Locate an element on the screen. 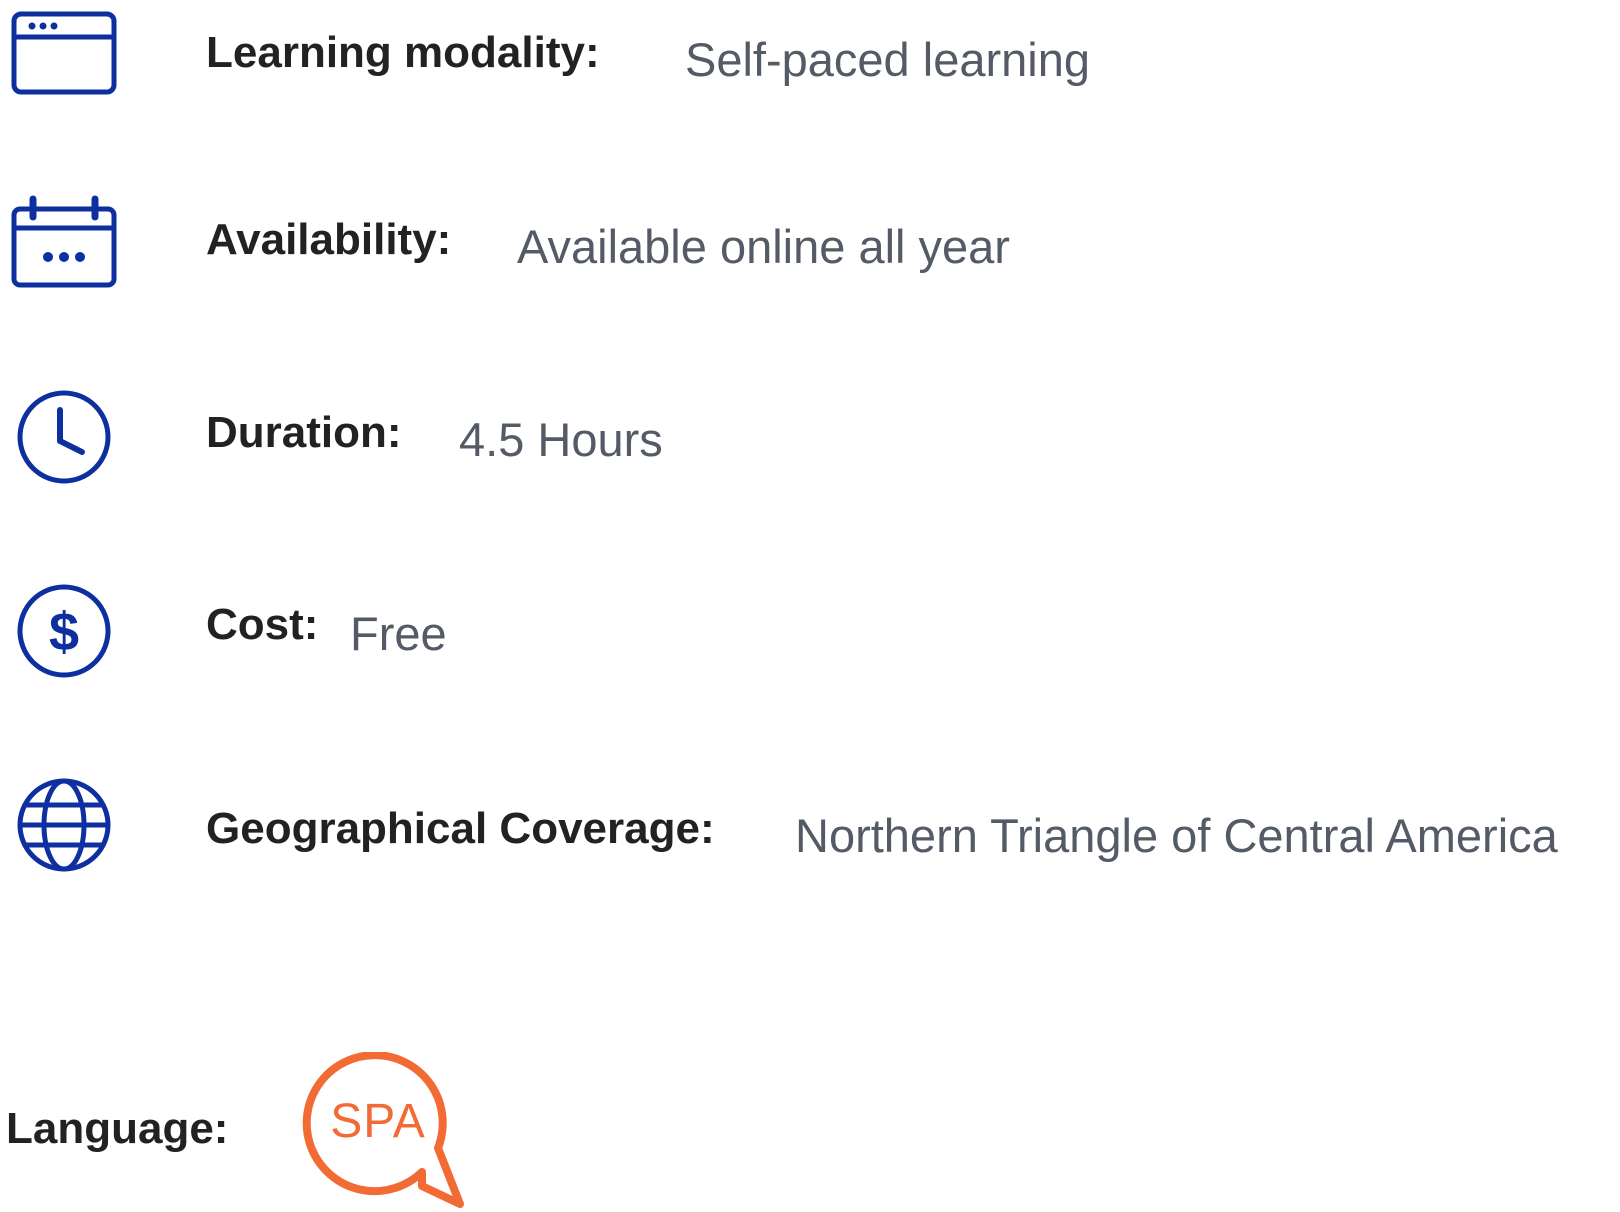 This screenshot has height=1212, width=1620. globe-icon is located at coordinates (65, 828).